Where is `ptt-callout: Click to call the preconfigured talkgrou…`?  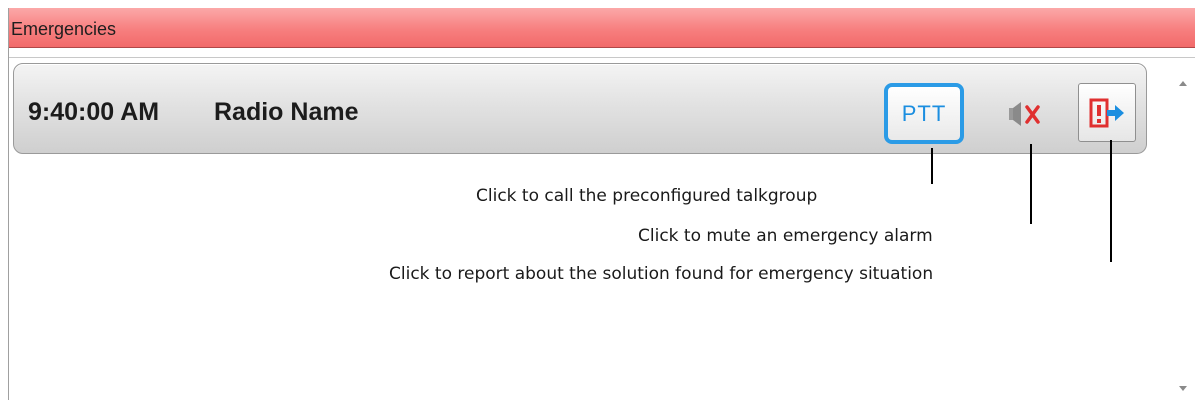
ptt-callout: Click to call the preconfigured talkgrou… is located at coordinates (647, 196).